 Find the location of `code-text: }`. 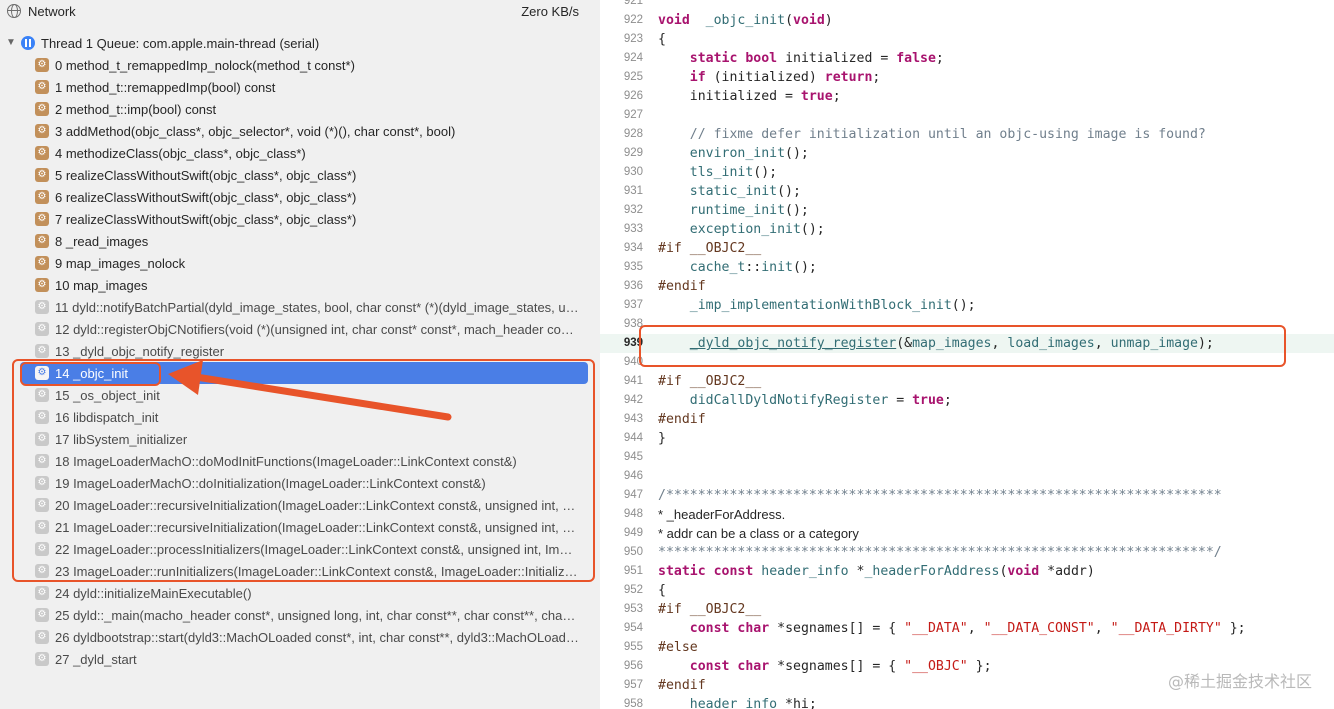

code-text: } is located at coordinates (662, 438).